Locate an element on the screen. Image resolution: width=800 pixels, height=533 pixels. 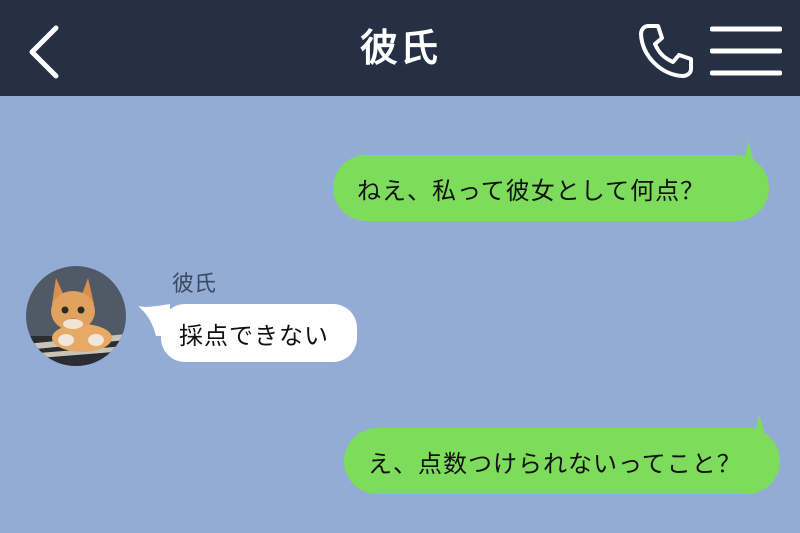
kitten-avatar-icon is located at coordinates (76, 316).